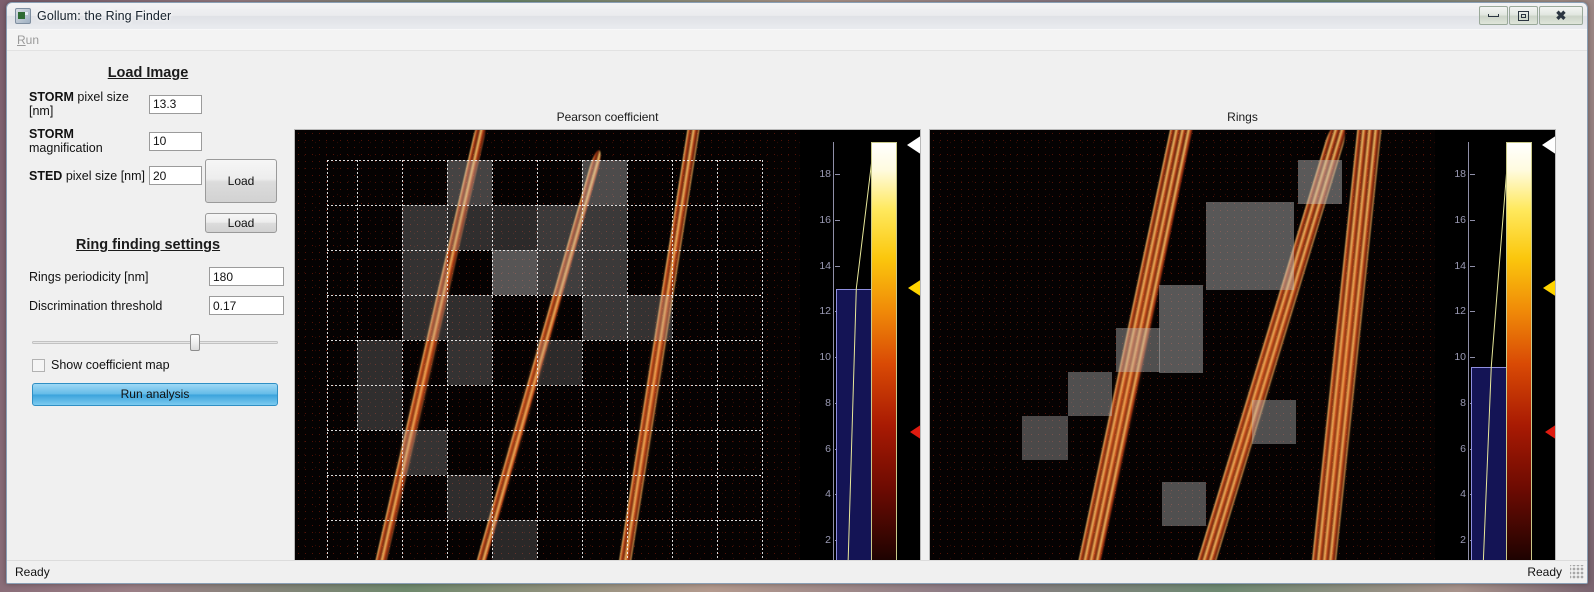 This screenshot has height=592, width=1594. I want to click on rings-colorbar-widget: 024681012141618, so click(1495, 356).